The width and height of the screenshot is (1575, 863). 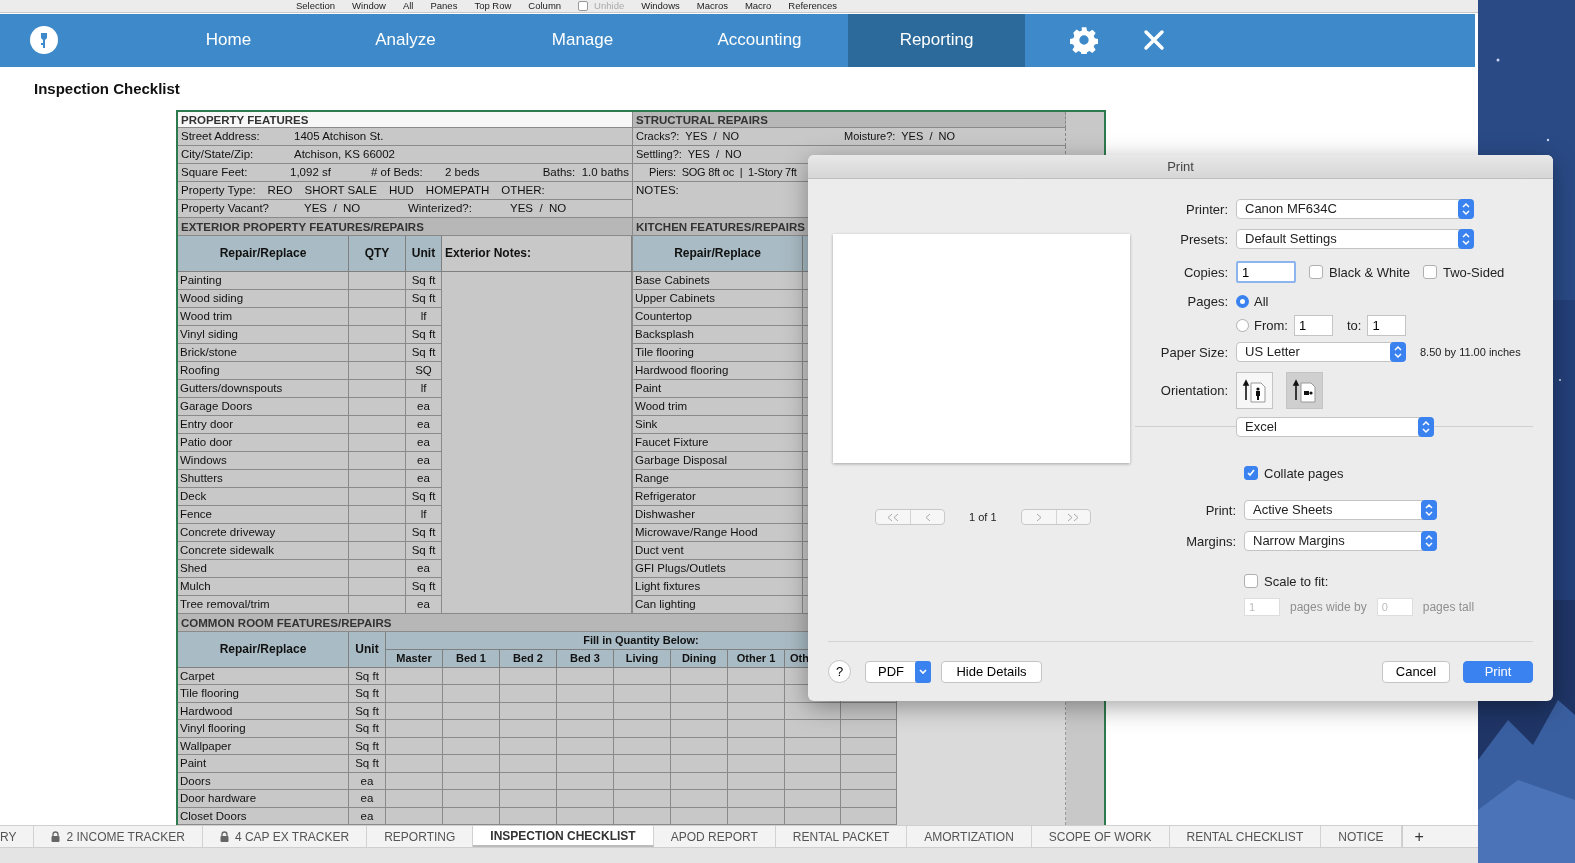 I want to click on pdf-button: PDF, so click(x=898, y=671).